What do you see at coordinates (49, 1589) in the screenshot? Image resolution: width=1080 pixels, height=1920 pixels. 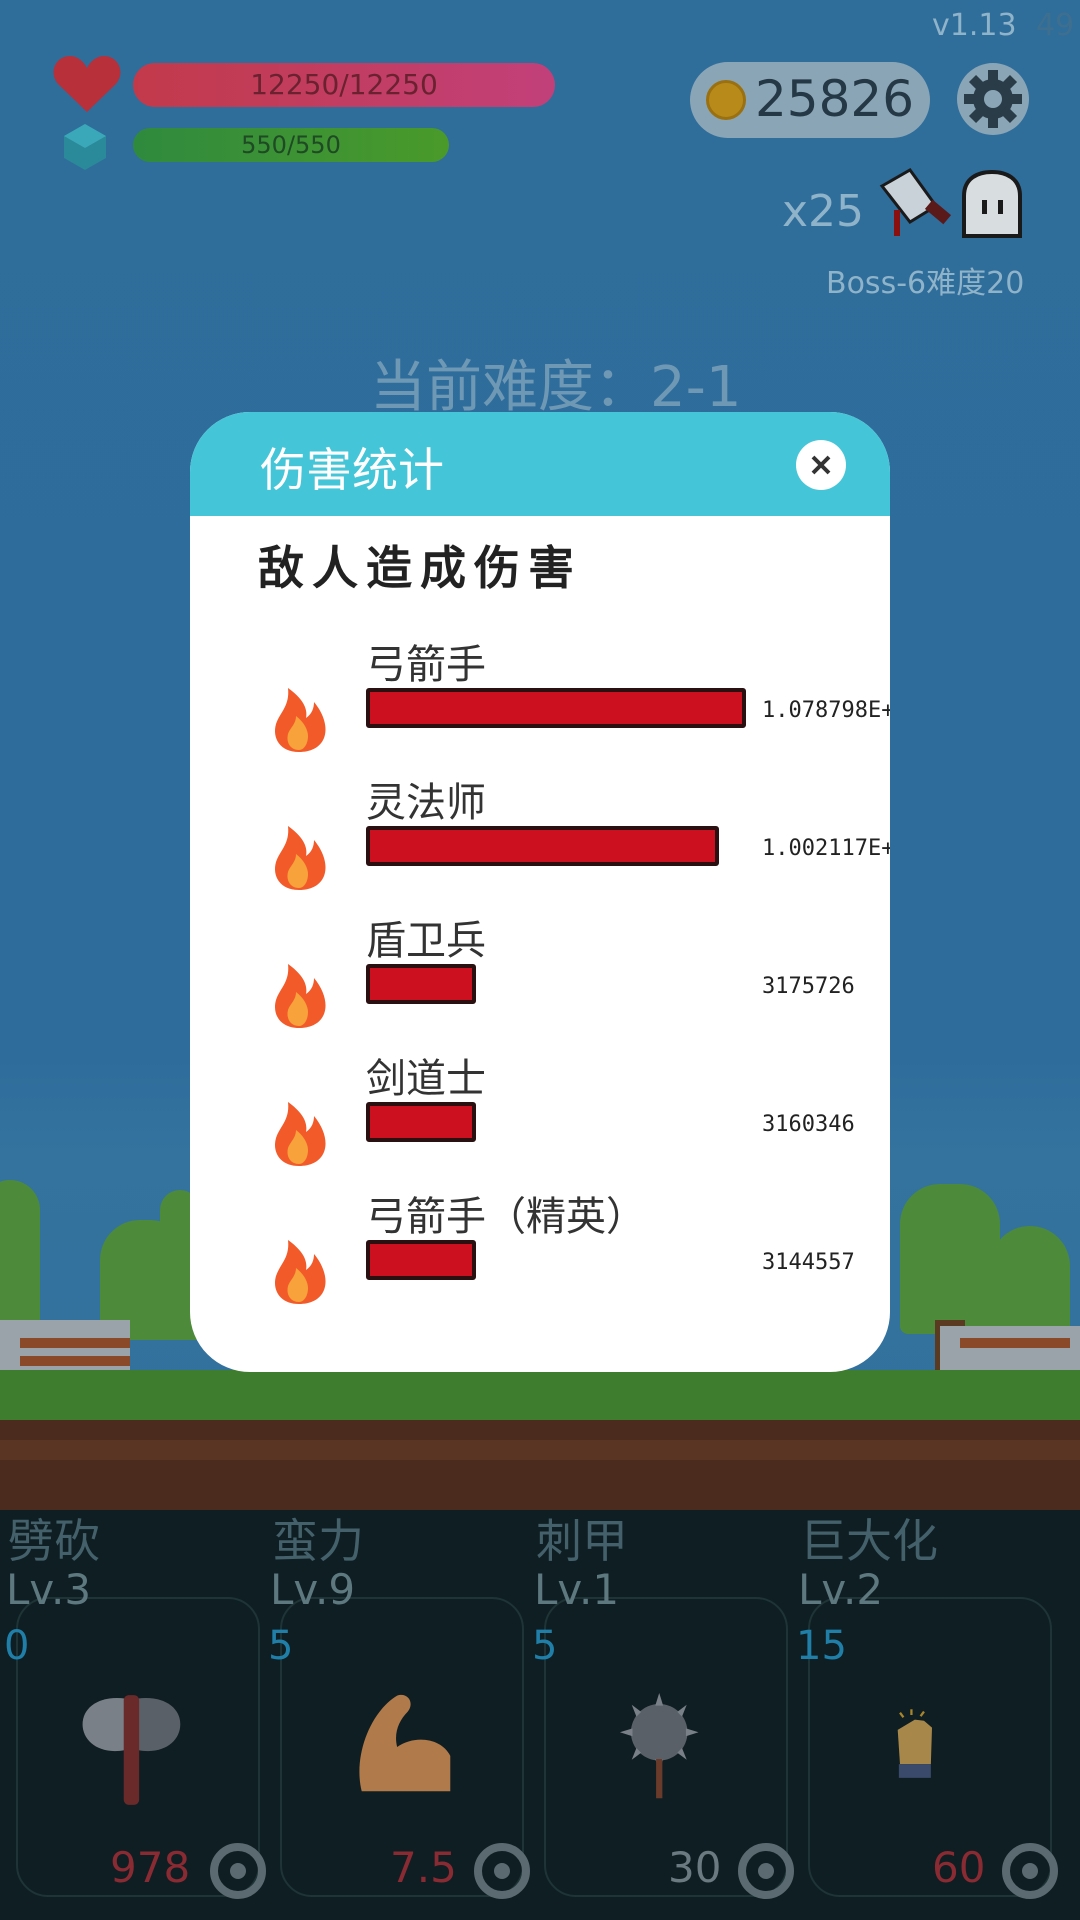 I see `skill-level: Lv.3` at bounding box center [49, 1589].